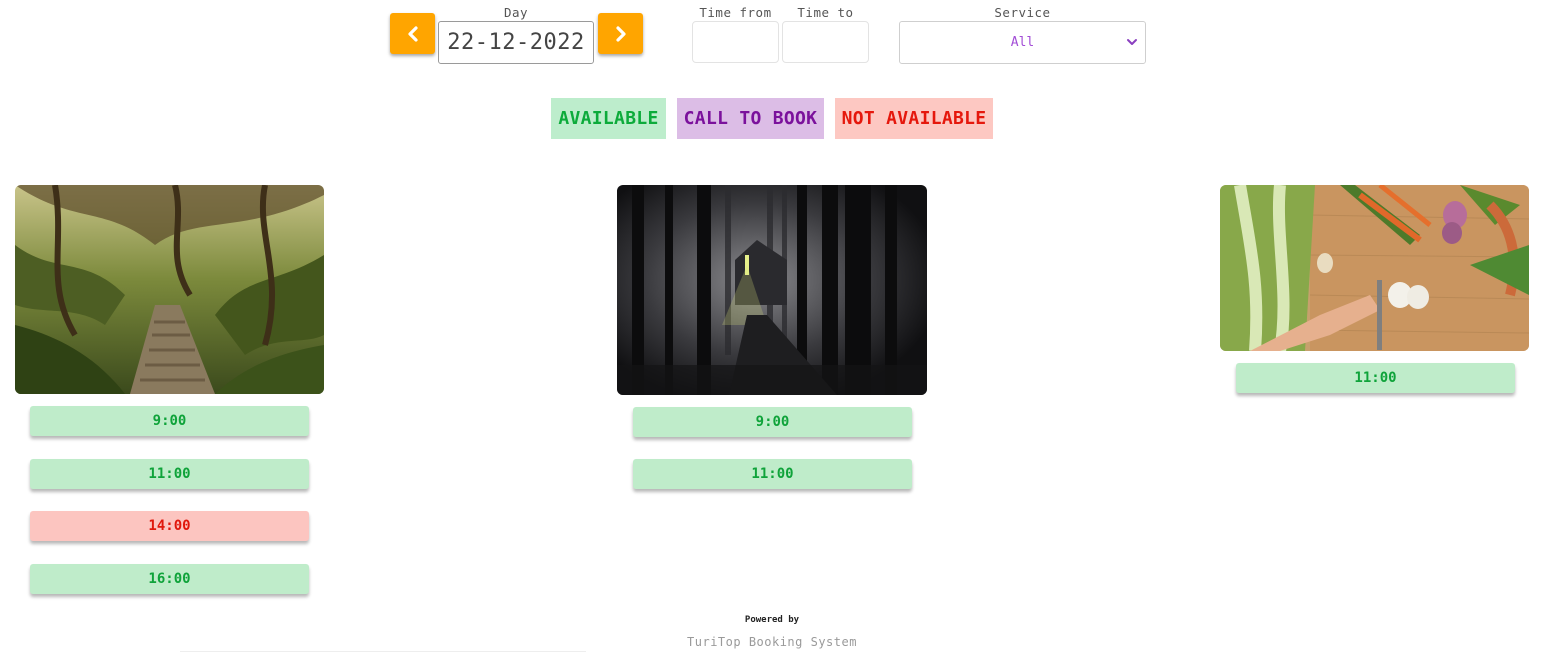 The width and height of the screenshot is (1544, 654). Describe the element at coordinates (516, 12) in the screenshot. I see `day-label: Day` at that location.